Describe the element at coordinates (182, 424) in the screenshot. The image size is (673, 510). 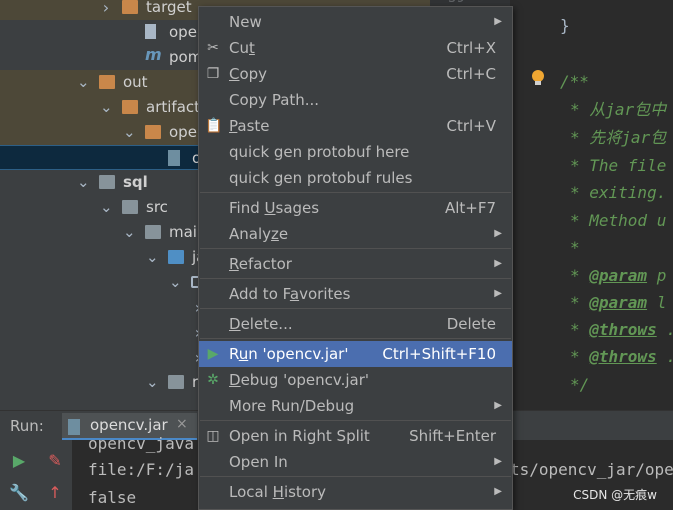
I see `close-icon: ×` at that location.